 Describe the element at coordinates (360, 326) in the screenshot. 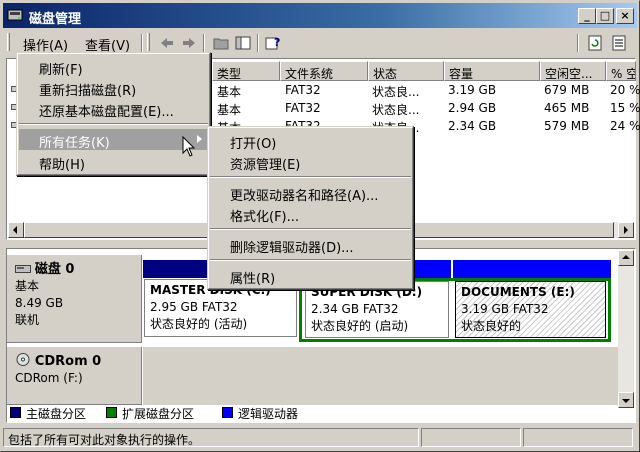

I see `partition-status: 状态良好的 (启动)` at that location.